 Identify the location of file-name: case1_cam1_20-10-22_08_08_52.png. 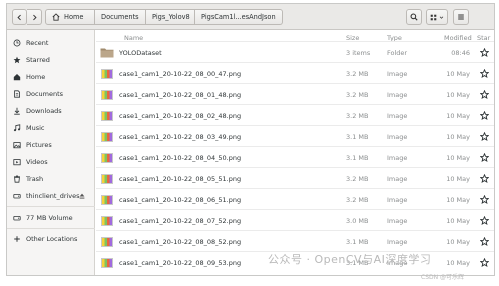
(180, 241).